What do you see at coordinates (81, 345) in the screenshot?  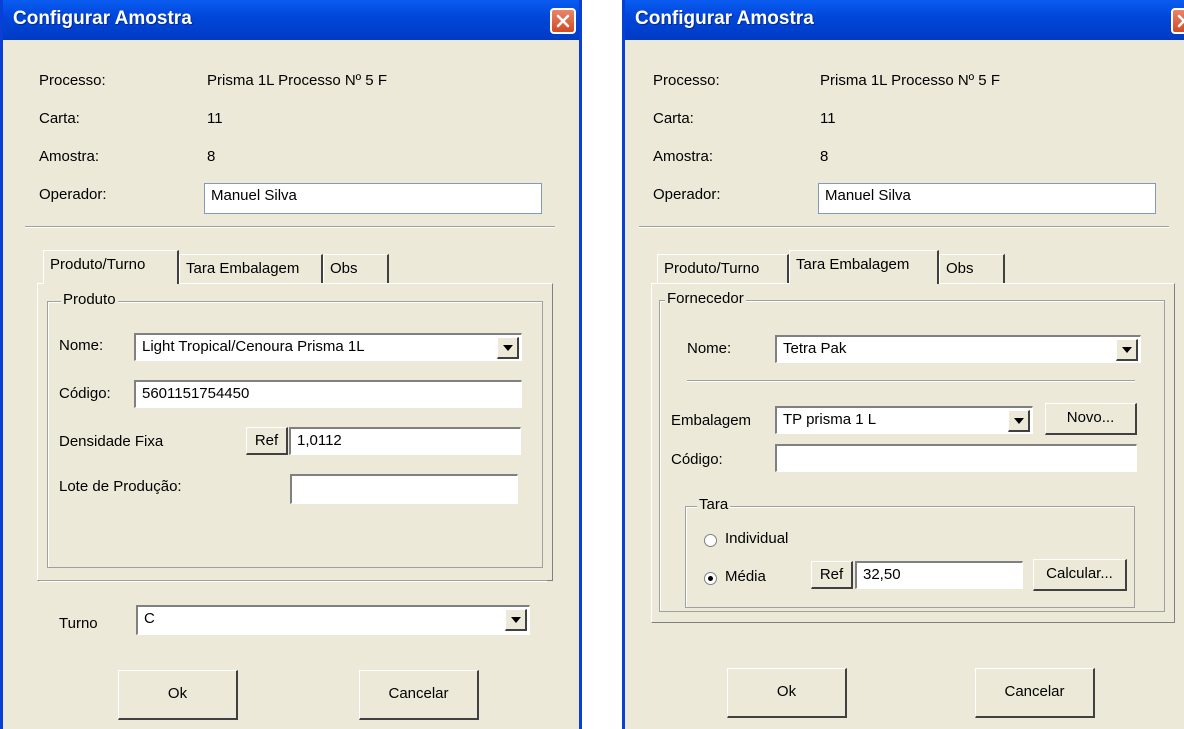 I see `nome-label: Nome:` at bounding box center [81, 345].